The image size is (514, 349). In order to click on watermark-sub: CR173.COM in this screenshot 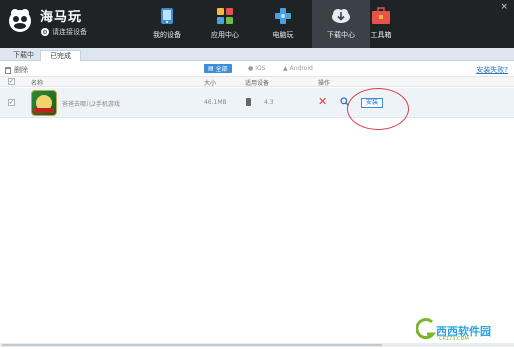, I will do `click(454, 339)`.